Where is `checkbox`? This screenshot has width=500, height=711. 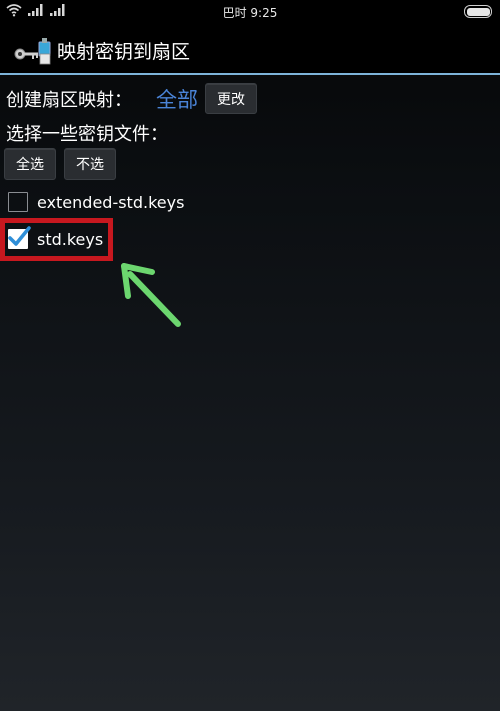
checkbox is located at coordinates (18, 202).